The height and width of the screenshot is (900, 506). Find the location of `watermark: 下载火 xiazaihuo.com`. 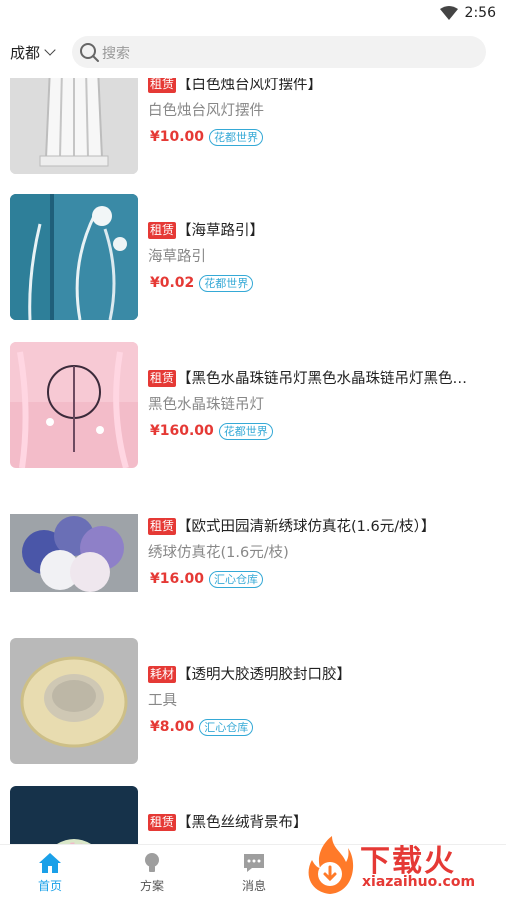

watermark: 下载火 xiazaihuo.com is located at coordinates (403, 866).